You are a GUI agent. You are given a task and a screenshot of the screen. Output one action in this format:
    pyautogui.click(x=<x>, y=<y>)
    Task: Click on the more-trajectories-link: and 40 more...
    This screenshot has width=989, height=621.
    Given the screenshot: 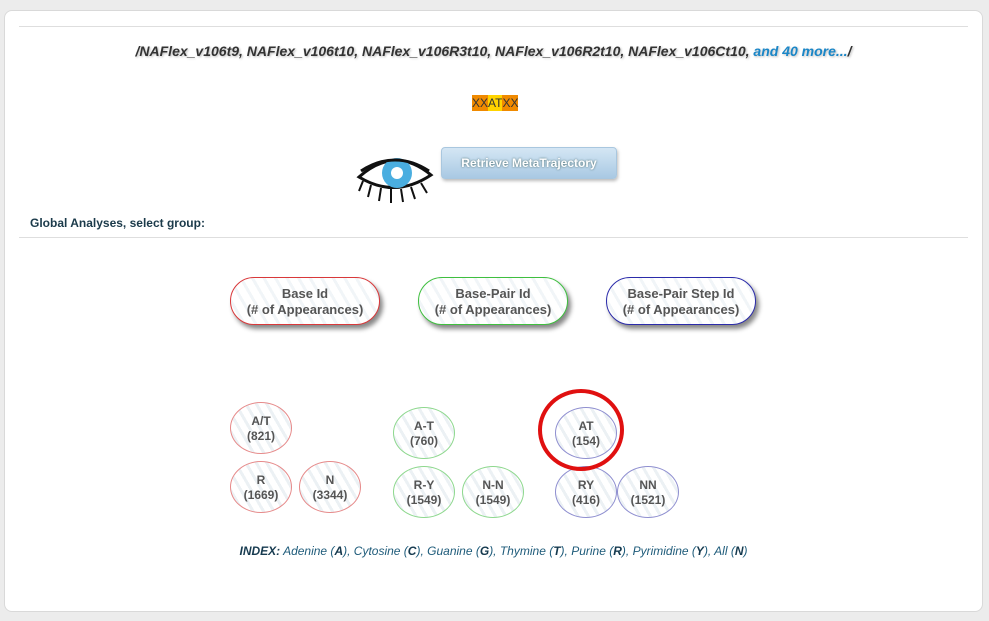 What is the action you would take?
    pyautogui.click(x=800, y=51)
    